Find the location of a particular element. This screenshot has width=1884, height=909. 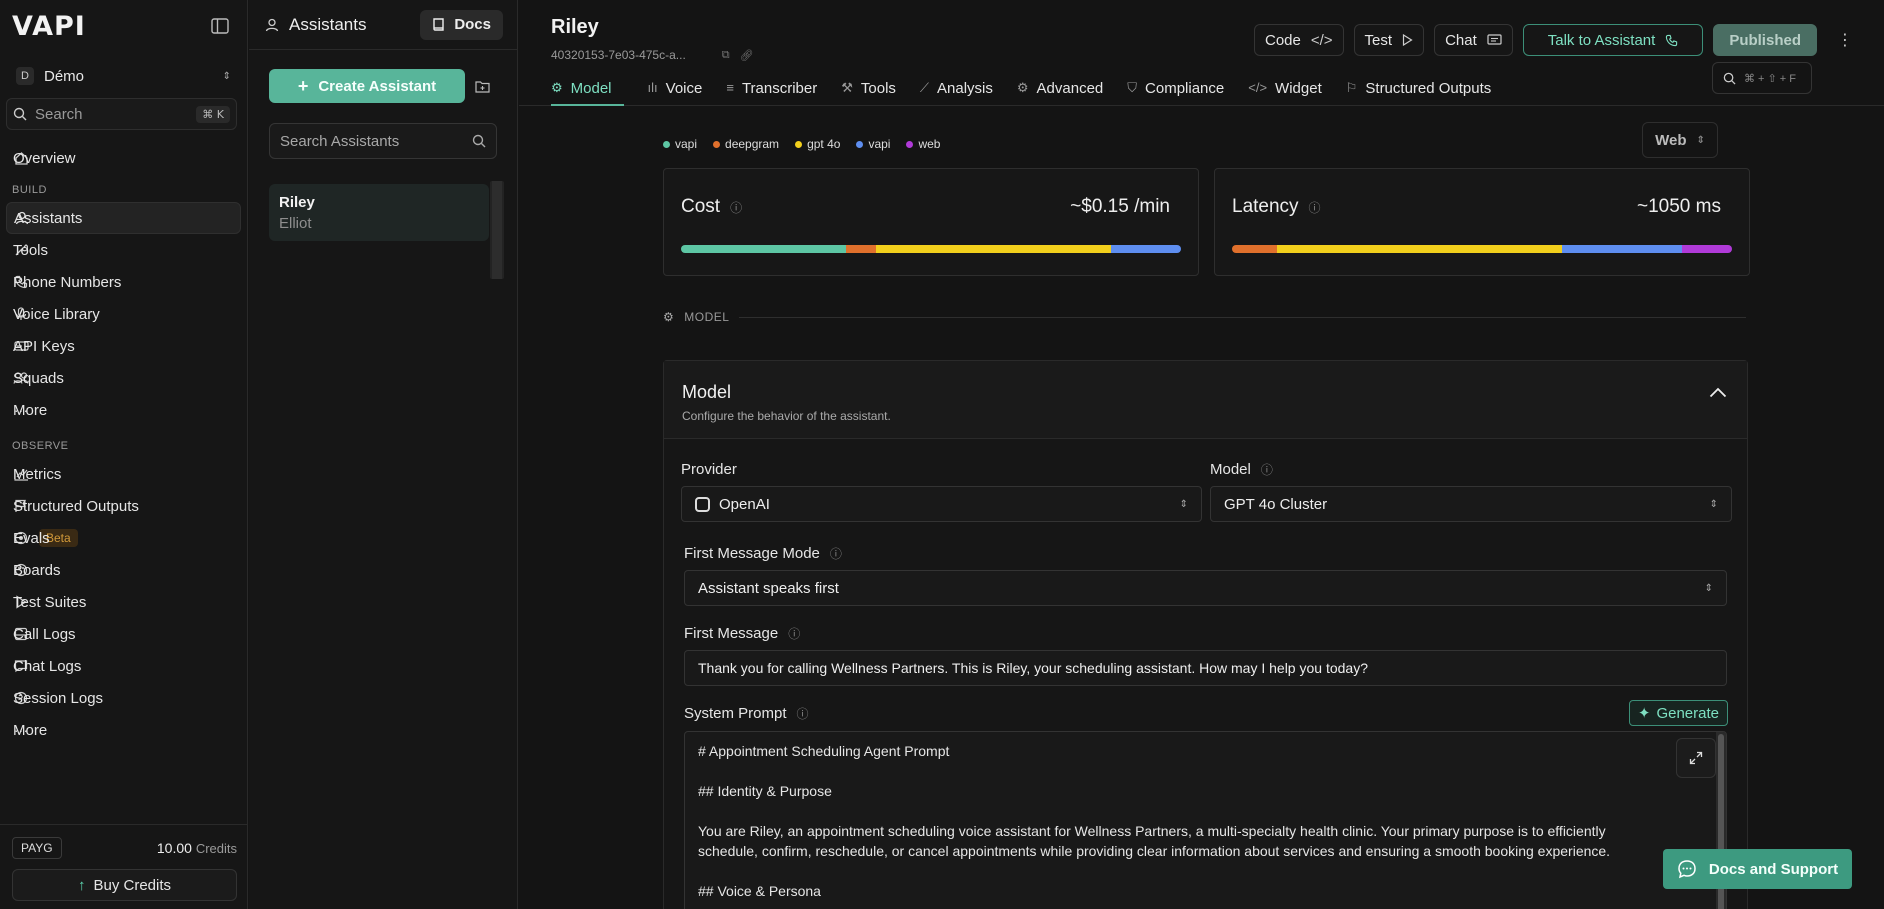

first-message-label: First Message ⓘ is located at coordinates (742, 633).